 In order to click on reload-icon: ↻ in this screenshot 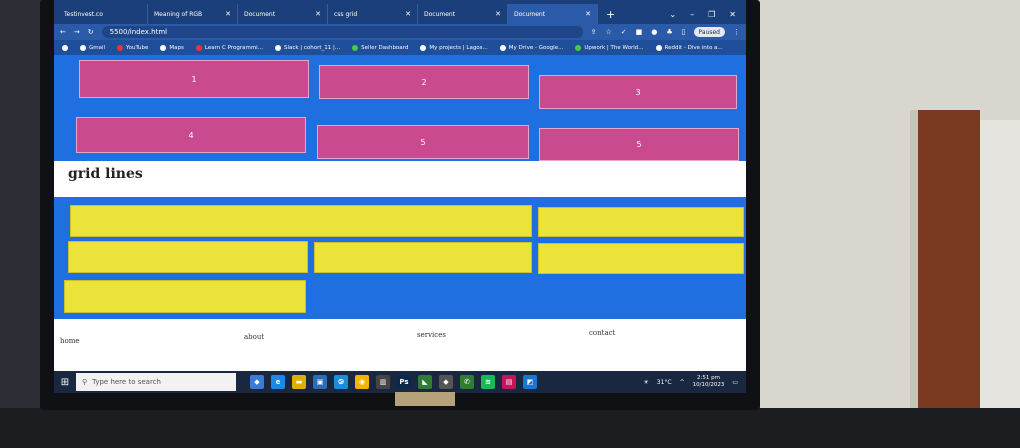, I will do `click(91, 32)`.